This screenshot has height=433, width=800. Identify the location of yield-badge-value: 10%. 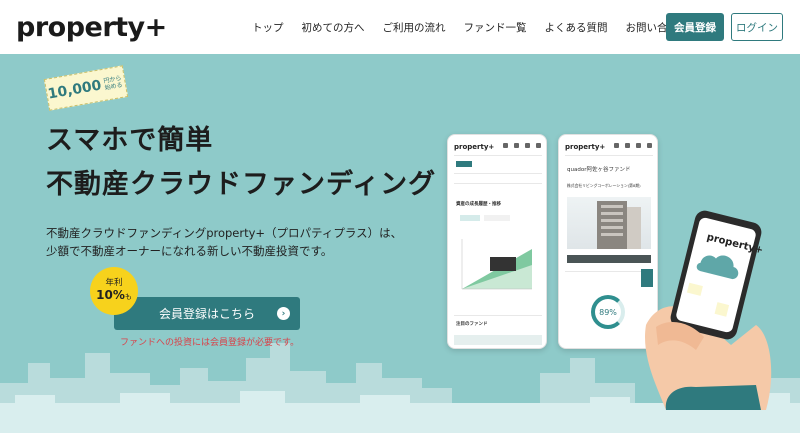
(110, 295).